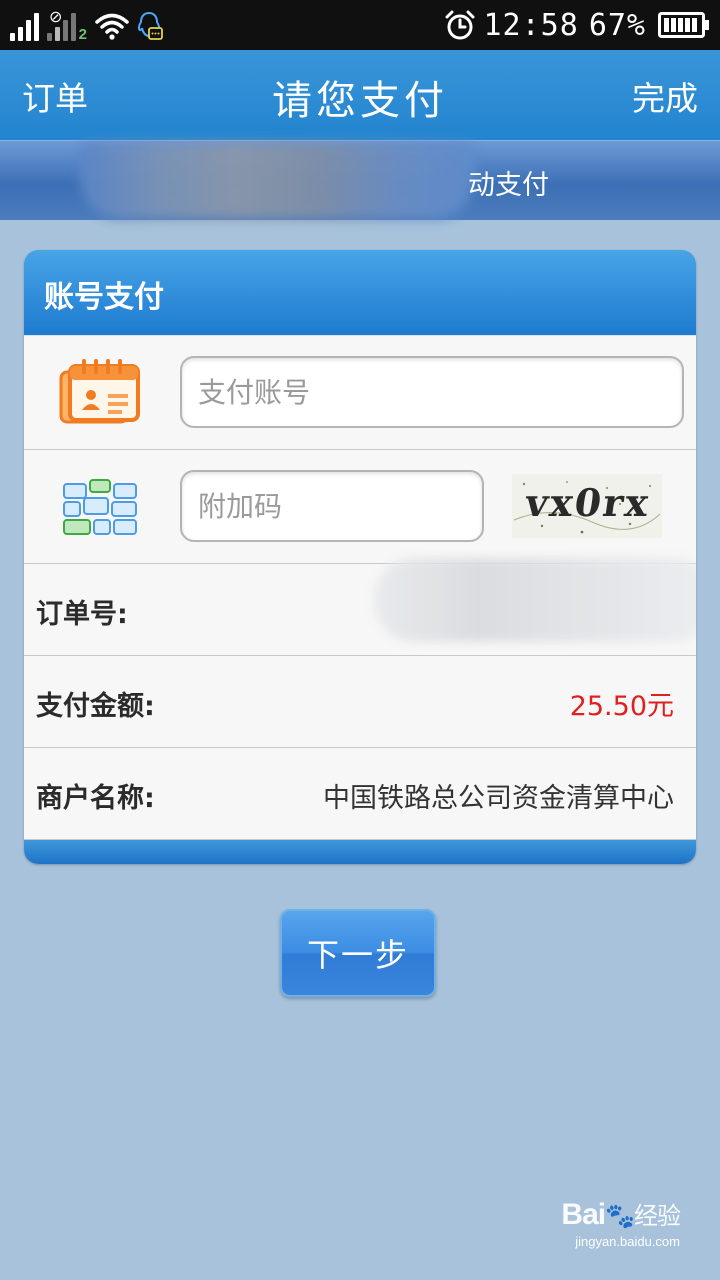 This screenshot has height=1280, width=720. I want to click on redacted-order-number, so click(535, 600).